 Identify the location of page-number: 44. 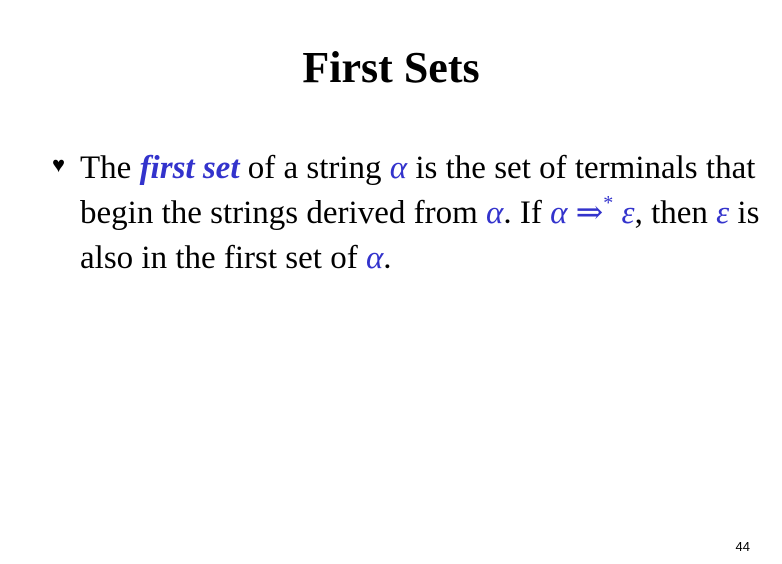
(742, 546).